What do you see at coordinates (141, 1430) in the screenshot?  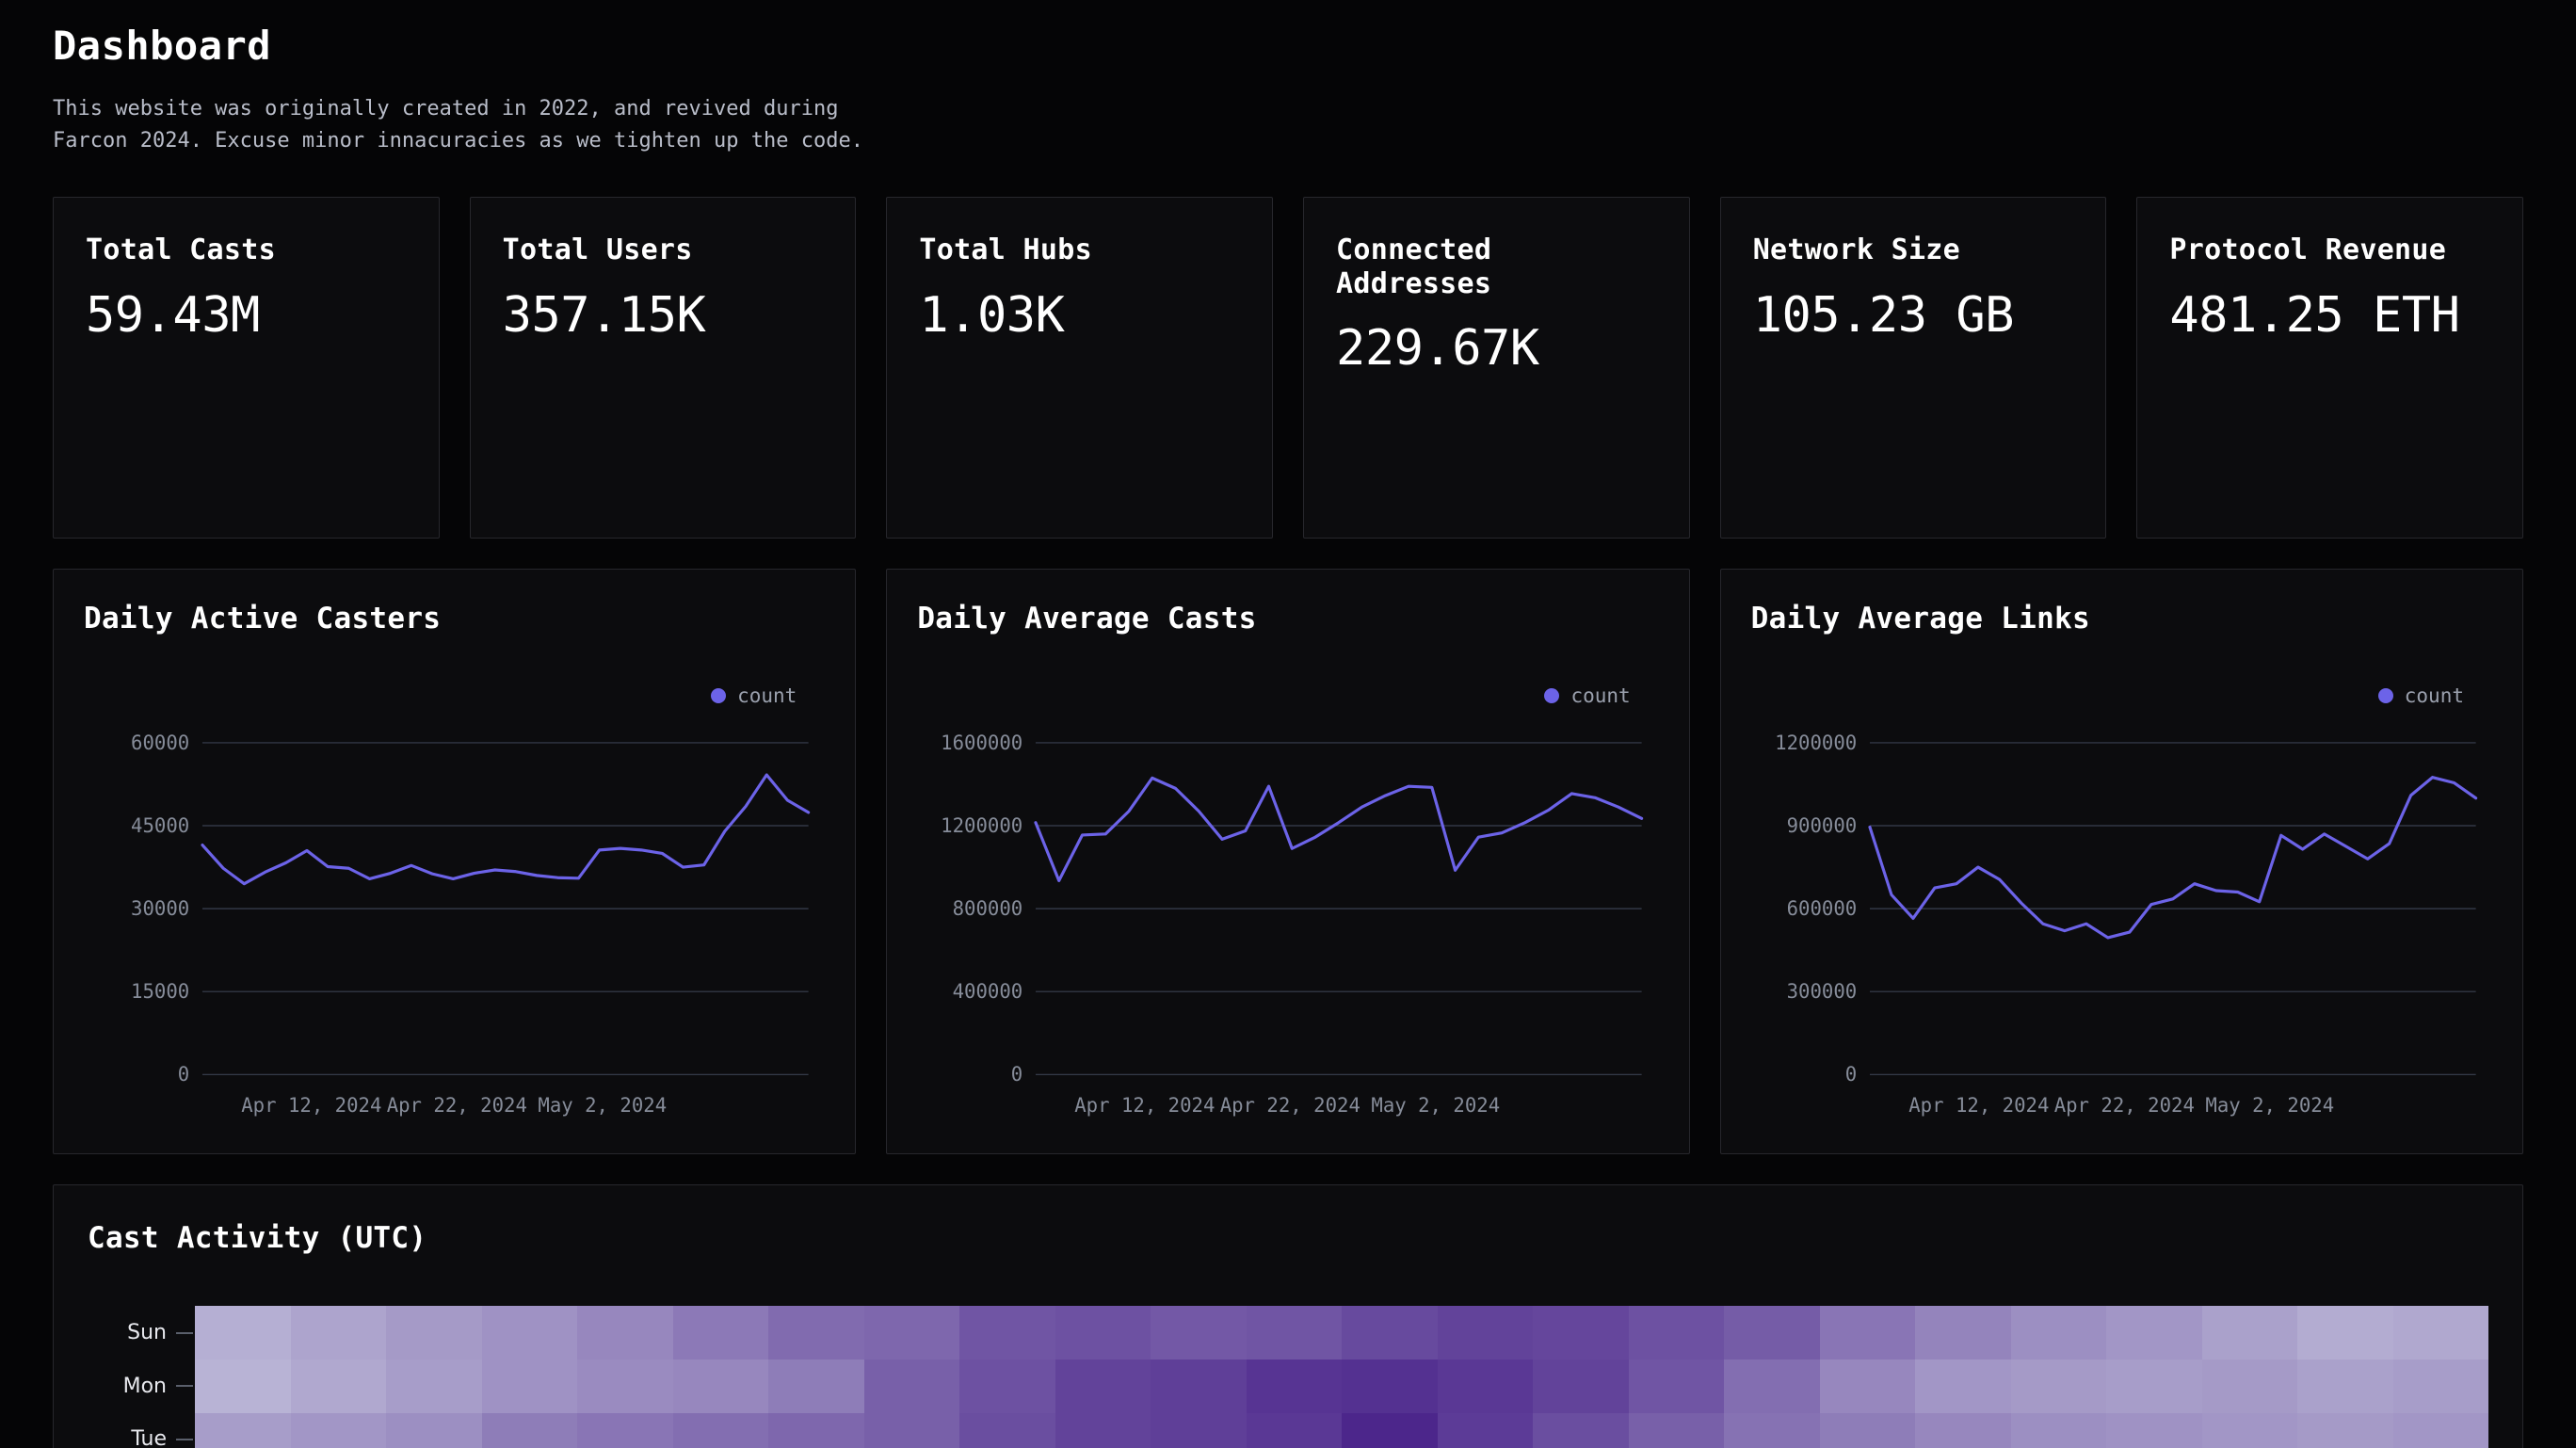 I see `heatmap-y-row: Tue` at bounding box center [141, 1430].